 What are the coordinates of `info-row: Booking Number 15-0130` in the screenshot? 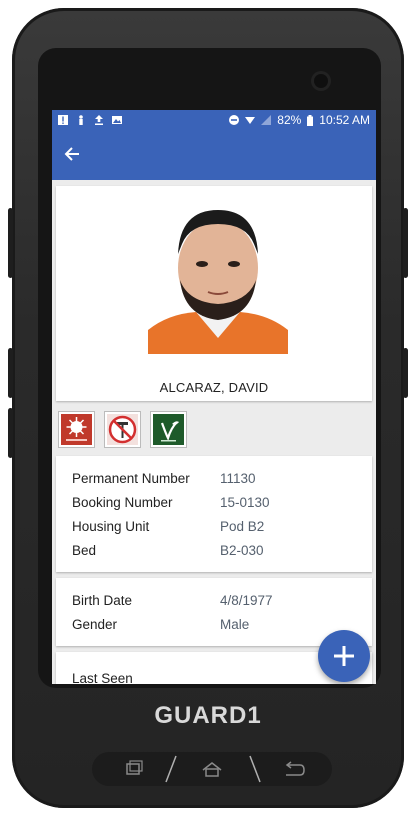 It's located at (214, 502).